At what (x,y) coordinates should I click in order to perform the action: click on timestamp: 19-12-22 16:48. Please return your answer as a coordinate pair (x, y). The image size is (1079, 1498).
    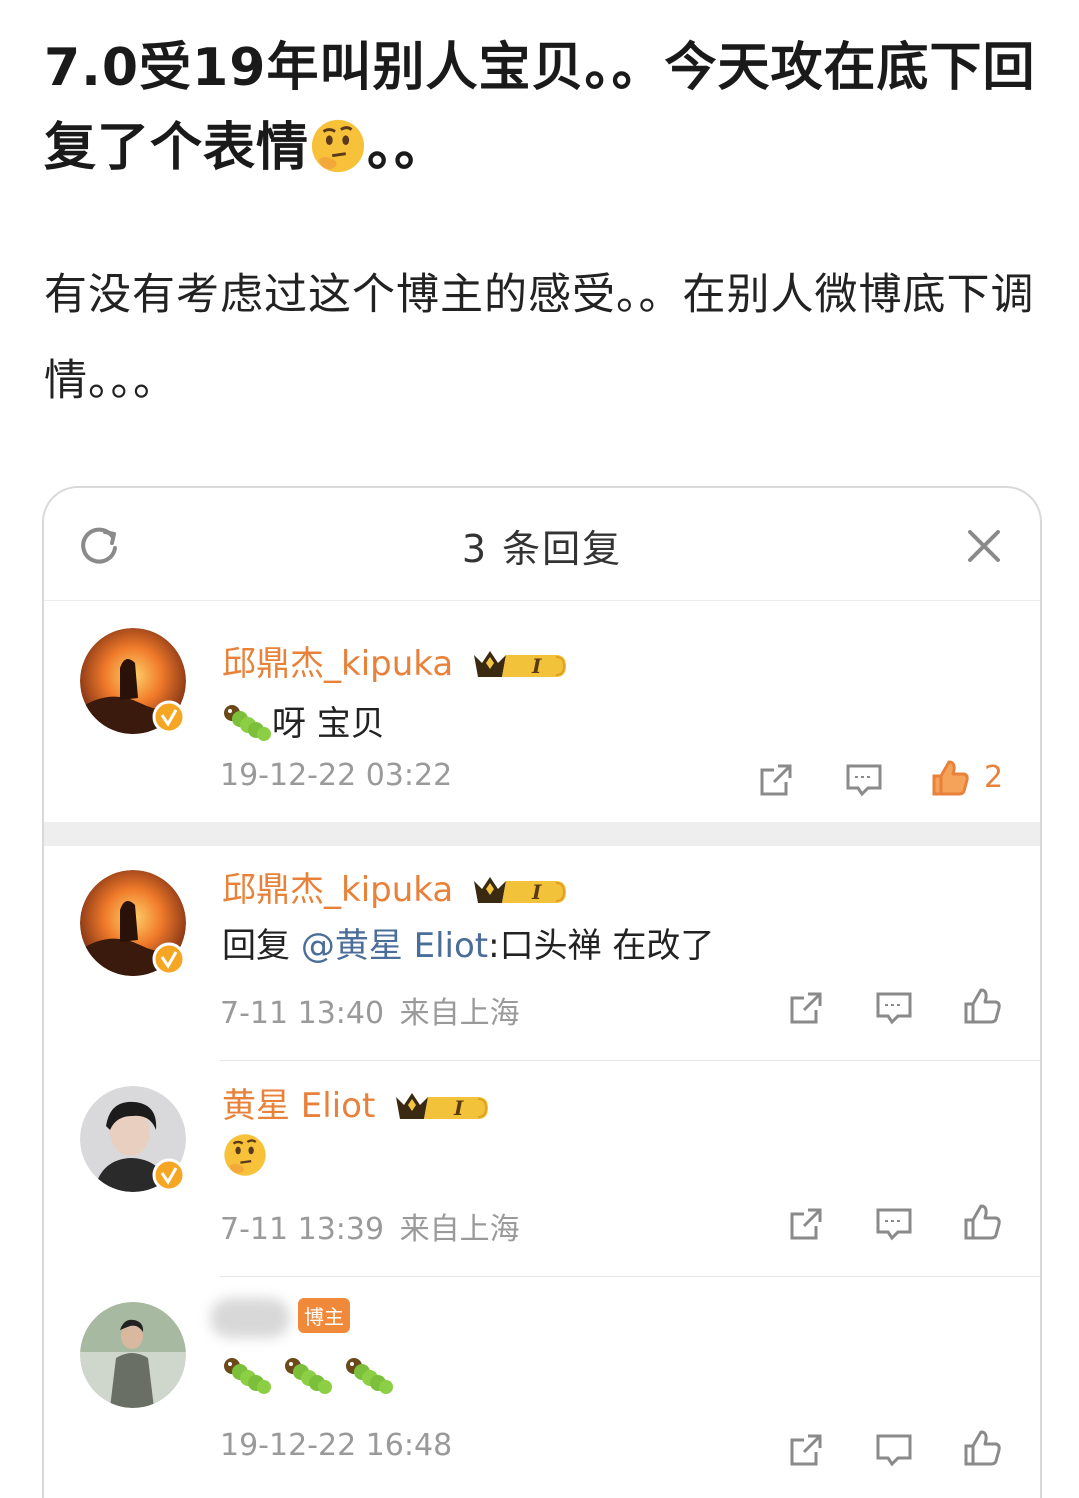
    Looking at the image, I should click on (336, 1445).